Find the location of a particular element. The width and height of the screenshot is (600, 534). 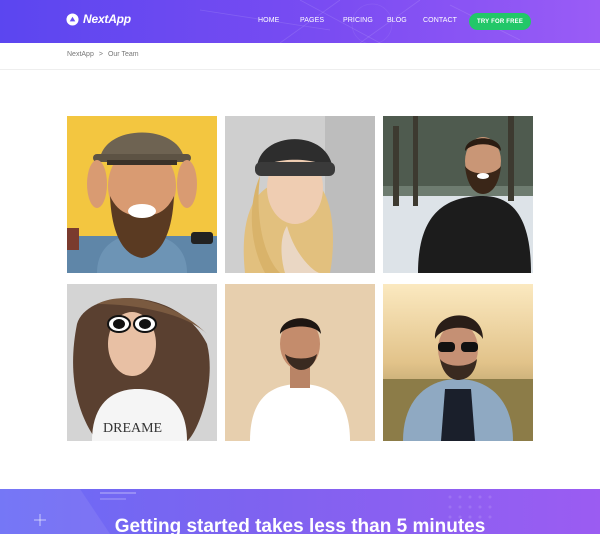

breadcrumb-bar: NextApp > Our Team is located at coordinates (300, 56).